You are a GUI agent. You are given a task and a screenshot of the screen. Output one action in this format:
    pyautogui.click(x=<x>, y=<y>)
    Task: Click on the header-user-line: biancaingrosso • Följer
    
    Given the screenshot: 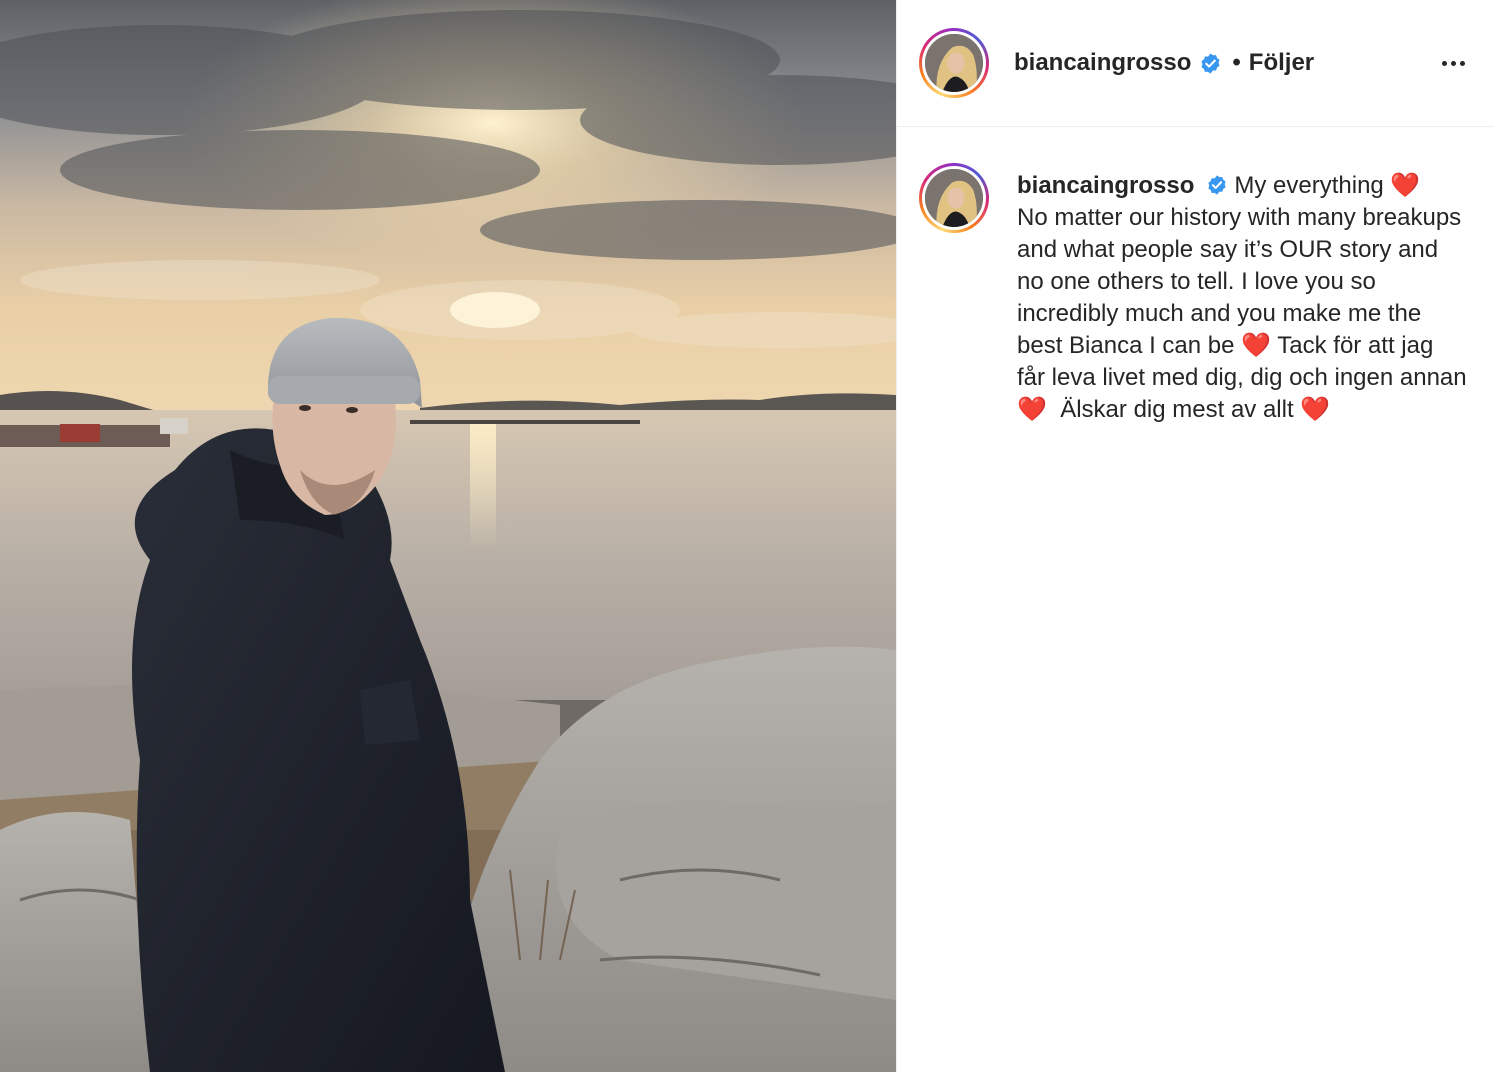 What is the action you would take?
    pyautogui.click(x=1164, y=63)
    